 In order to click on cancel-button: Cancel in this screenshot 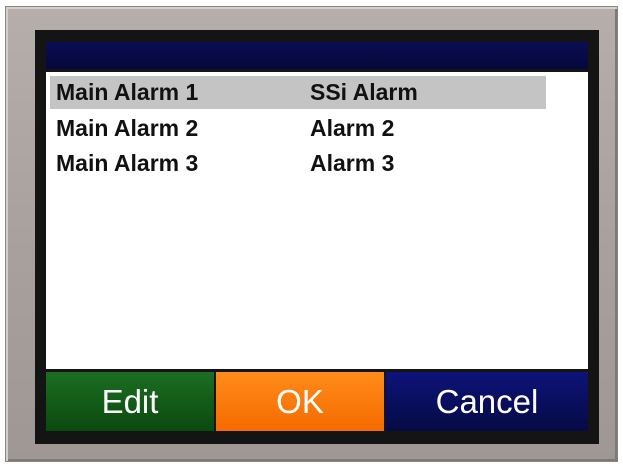, I will do `click(487, 401)`.